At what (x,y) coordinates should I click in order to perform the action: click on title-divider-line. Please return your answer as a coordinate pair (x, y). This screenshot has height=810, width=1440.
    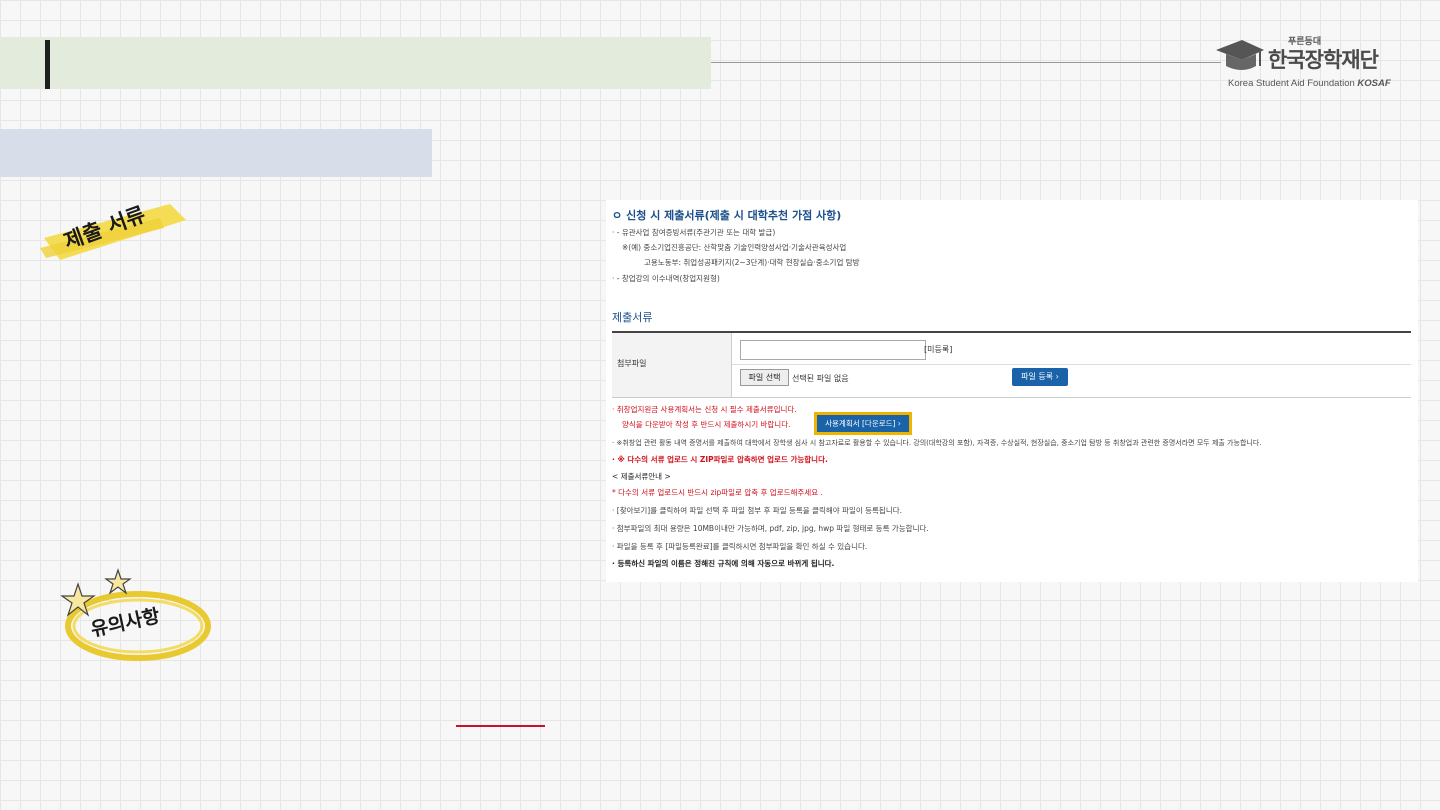
    Looking at the image, I should click on (966, 62).